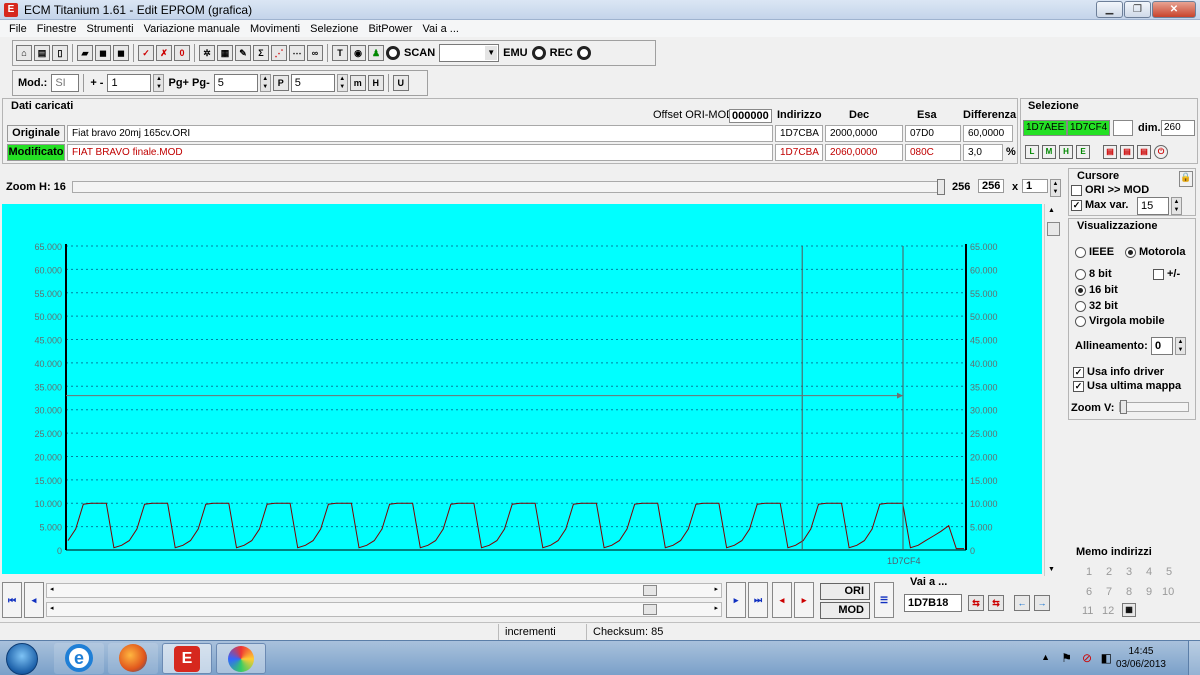 This screenshot has width=1200, height=675. What do you see at coordinates (265, 83) in the screenshot?
I see `pg-spinner: ▲ ▼` at bounding box center [265, 83].